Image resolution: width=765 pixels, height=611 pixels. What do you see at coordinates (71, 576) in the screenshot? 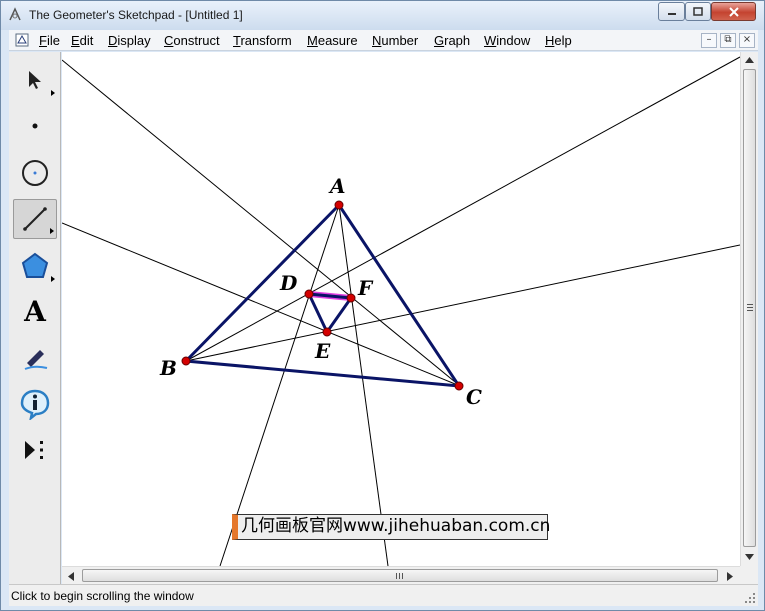
I see `scroll-left-arrow-icon` at bounding box center [71, 576].